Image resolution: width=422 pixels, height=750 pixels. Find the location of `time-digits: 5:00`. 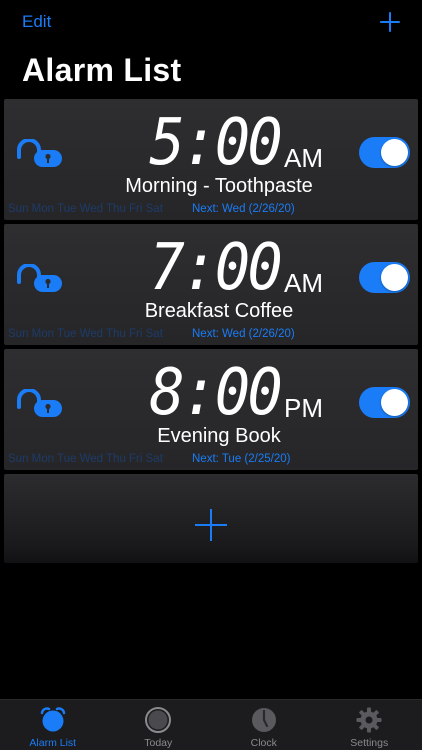

time-digits: 5:00 is located at coordinates (216, 143).